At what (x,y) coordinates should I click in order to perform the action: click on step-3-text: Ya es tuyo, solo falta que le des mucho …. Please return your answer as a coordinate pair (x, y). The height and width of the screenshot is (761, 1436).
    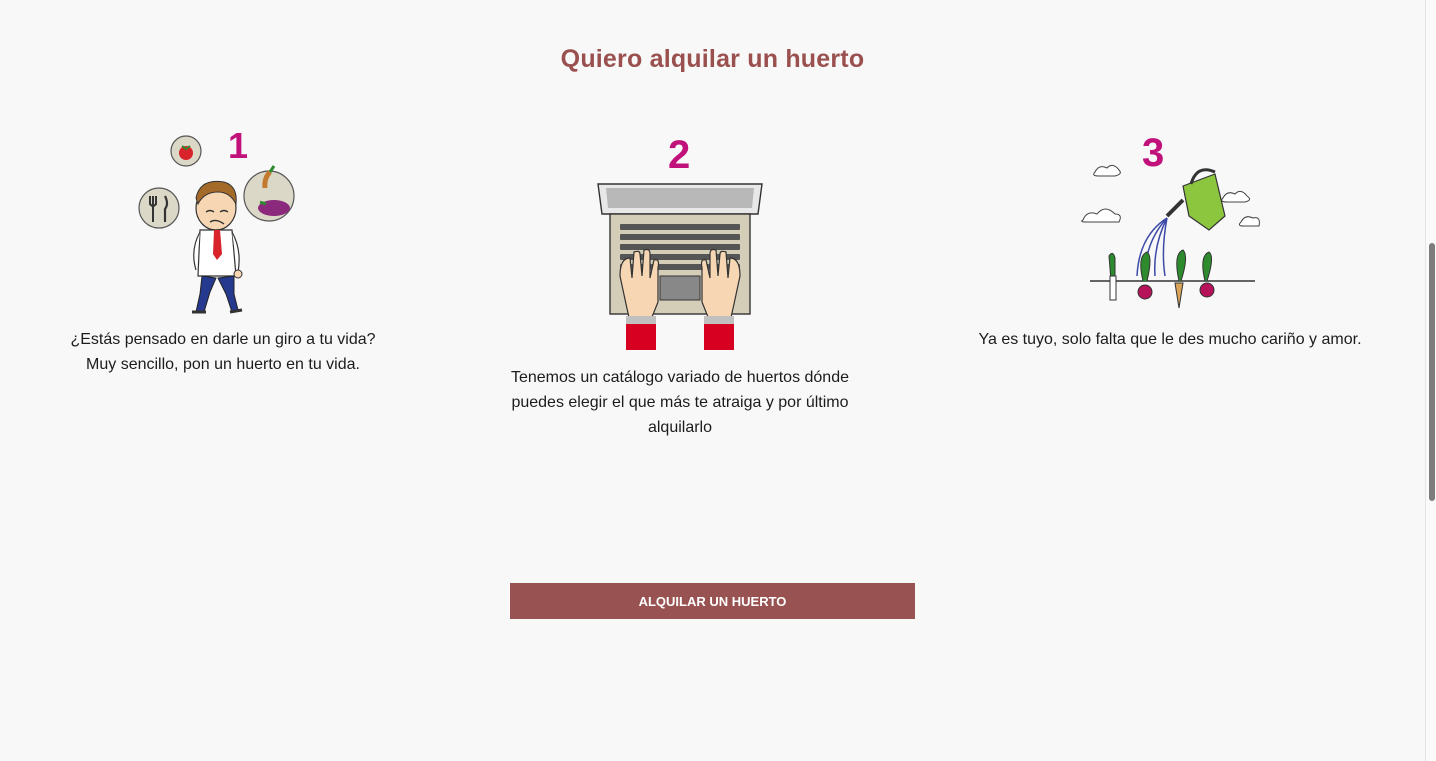
    Looking at the image, I should click on (1170, 339).